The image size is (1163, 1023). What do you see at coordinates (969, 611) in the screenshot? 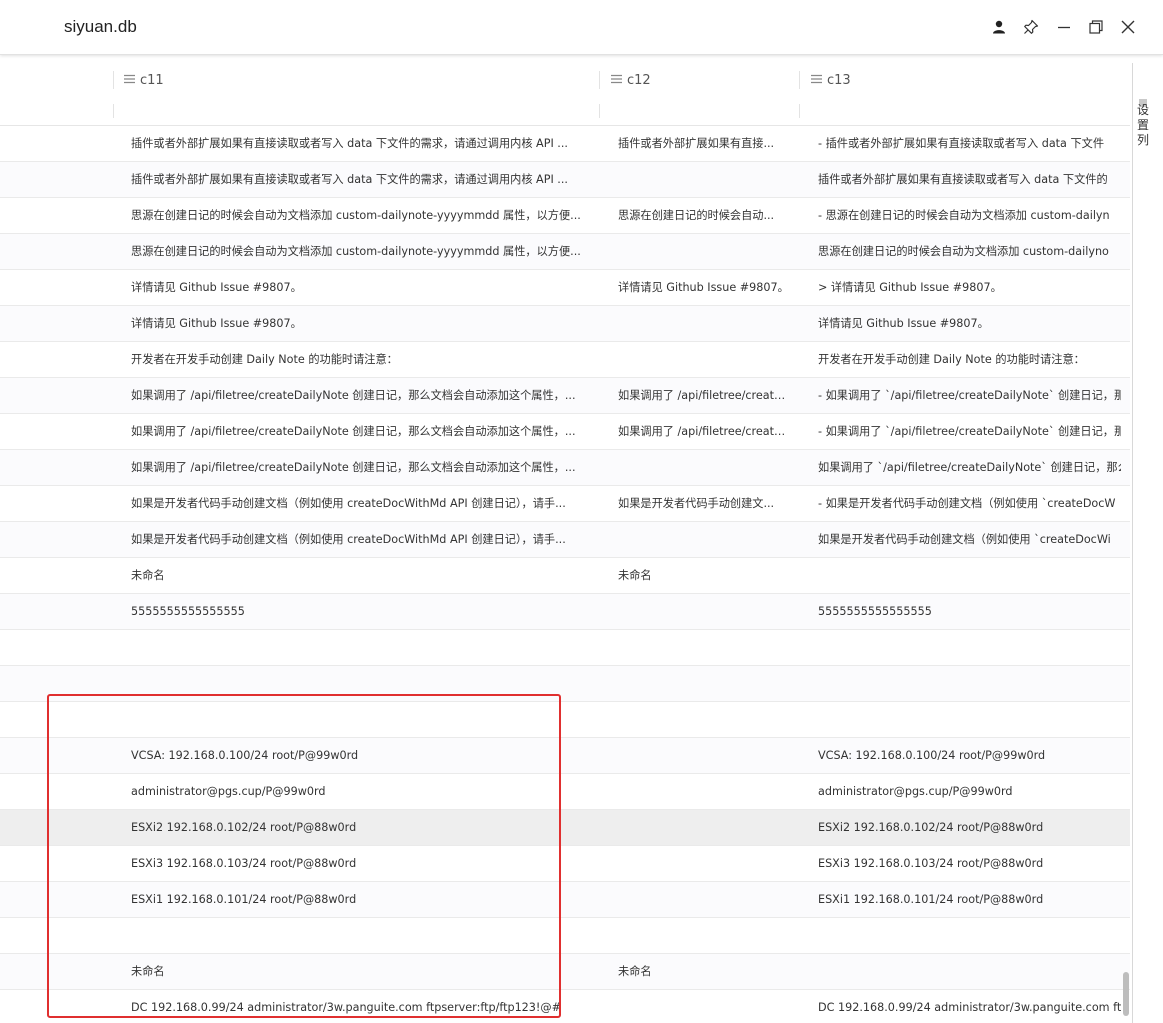
I see `table-cell-c13: 5555555555555555` at bounding box center [969, 611].